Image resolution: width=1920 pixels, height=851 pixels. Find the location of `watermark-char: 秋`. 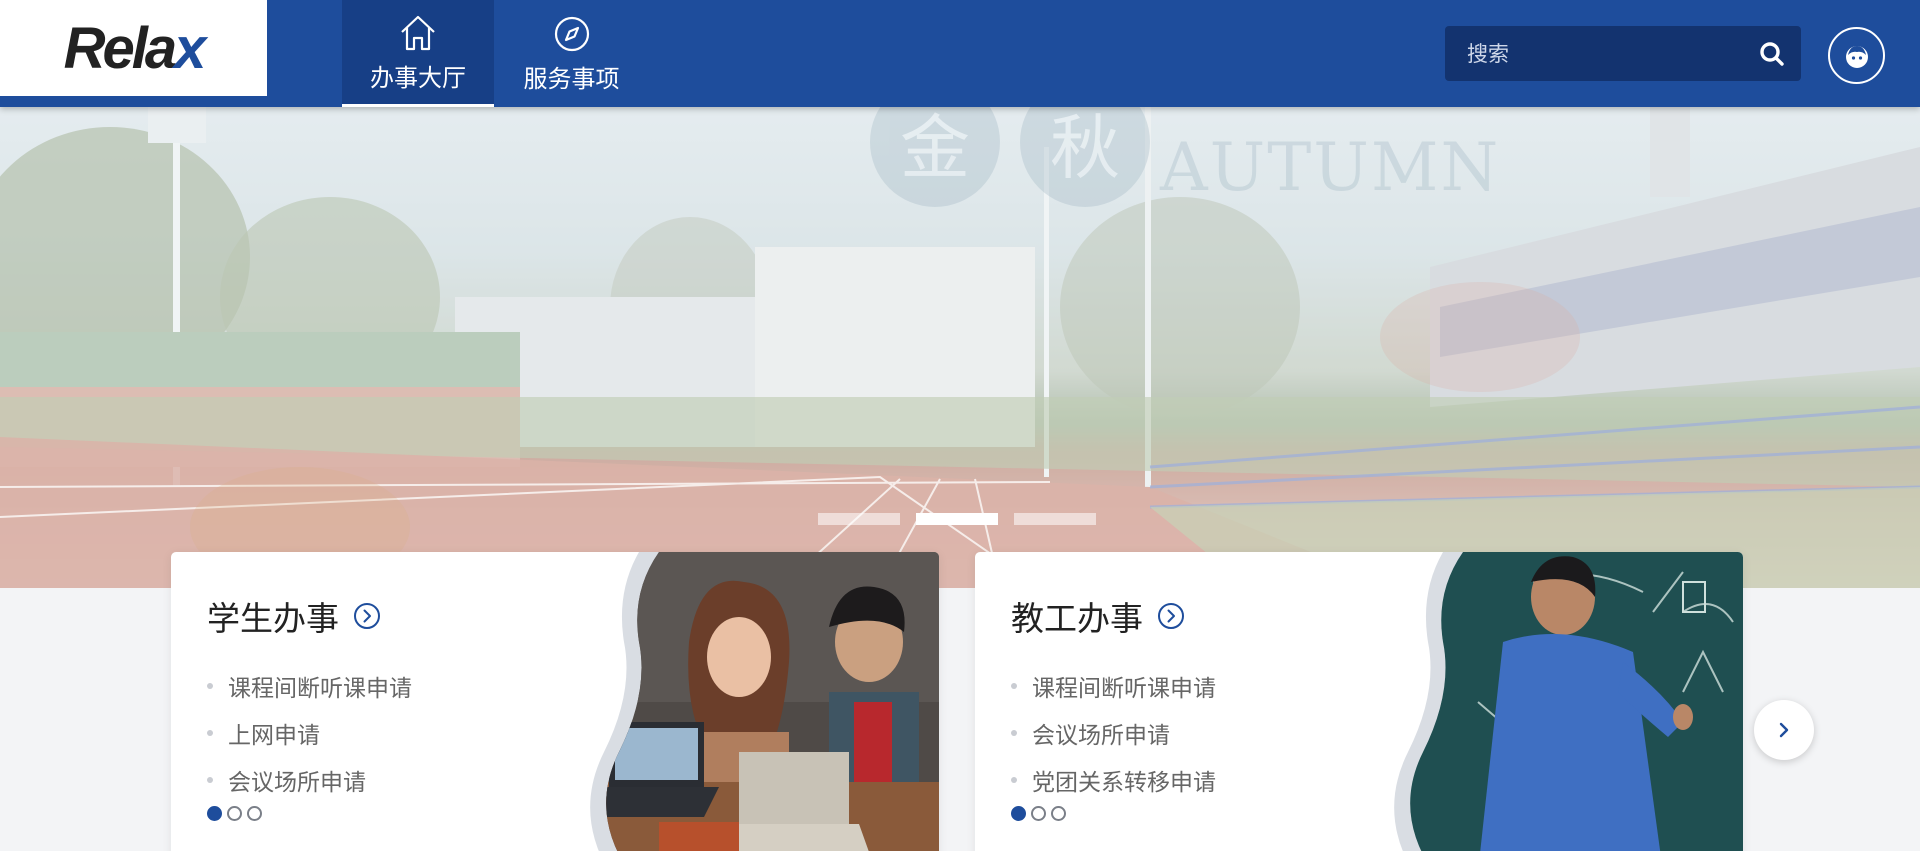

watermark-char: 秋 is located at coordinates (1085, 157).